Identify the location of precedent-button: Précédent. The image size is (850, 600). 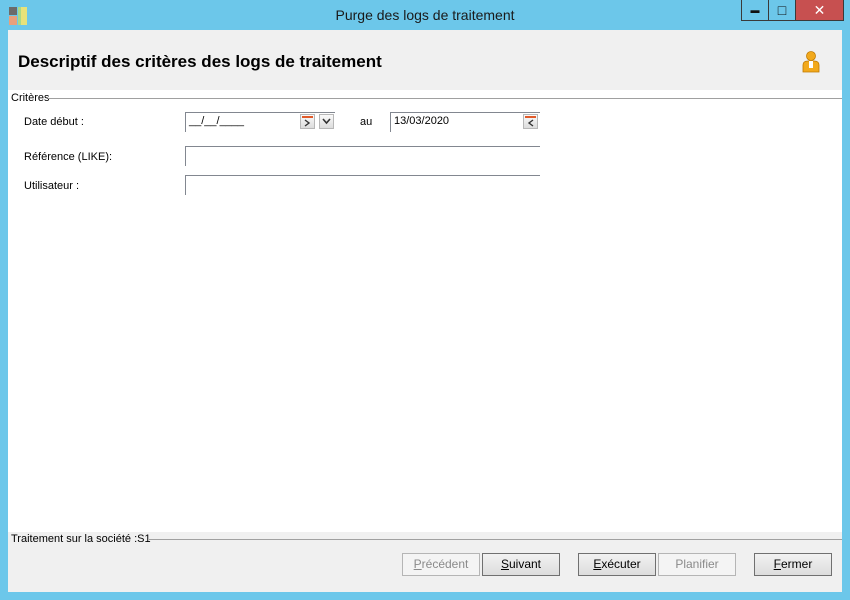
(441, 564).